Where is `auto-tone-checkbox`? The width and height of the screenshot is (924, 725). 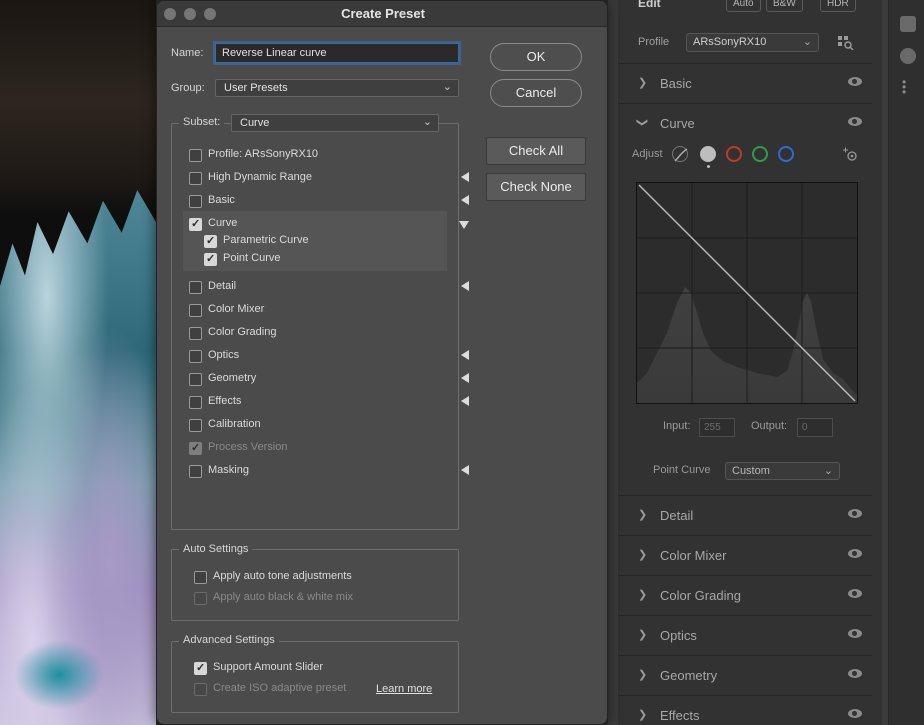 auto-tone-checkbox is located at coordinates (200, 577).